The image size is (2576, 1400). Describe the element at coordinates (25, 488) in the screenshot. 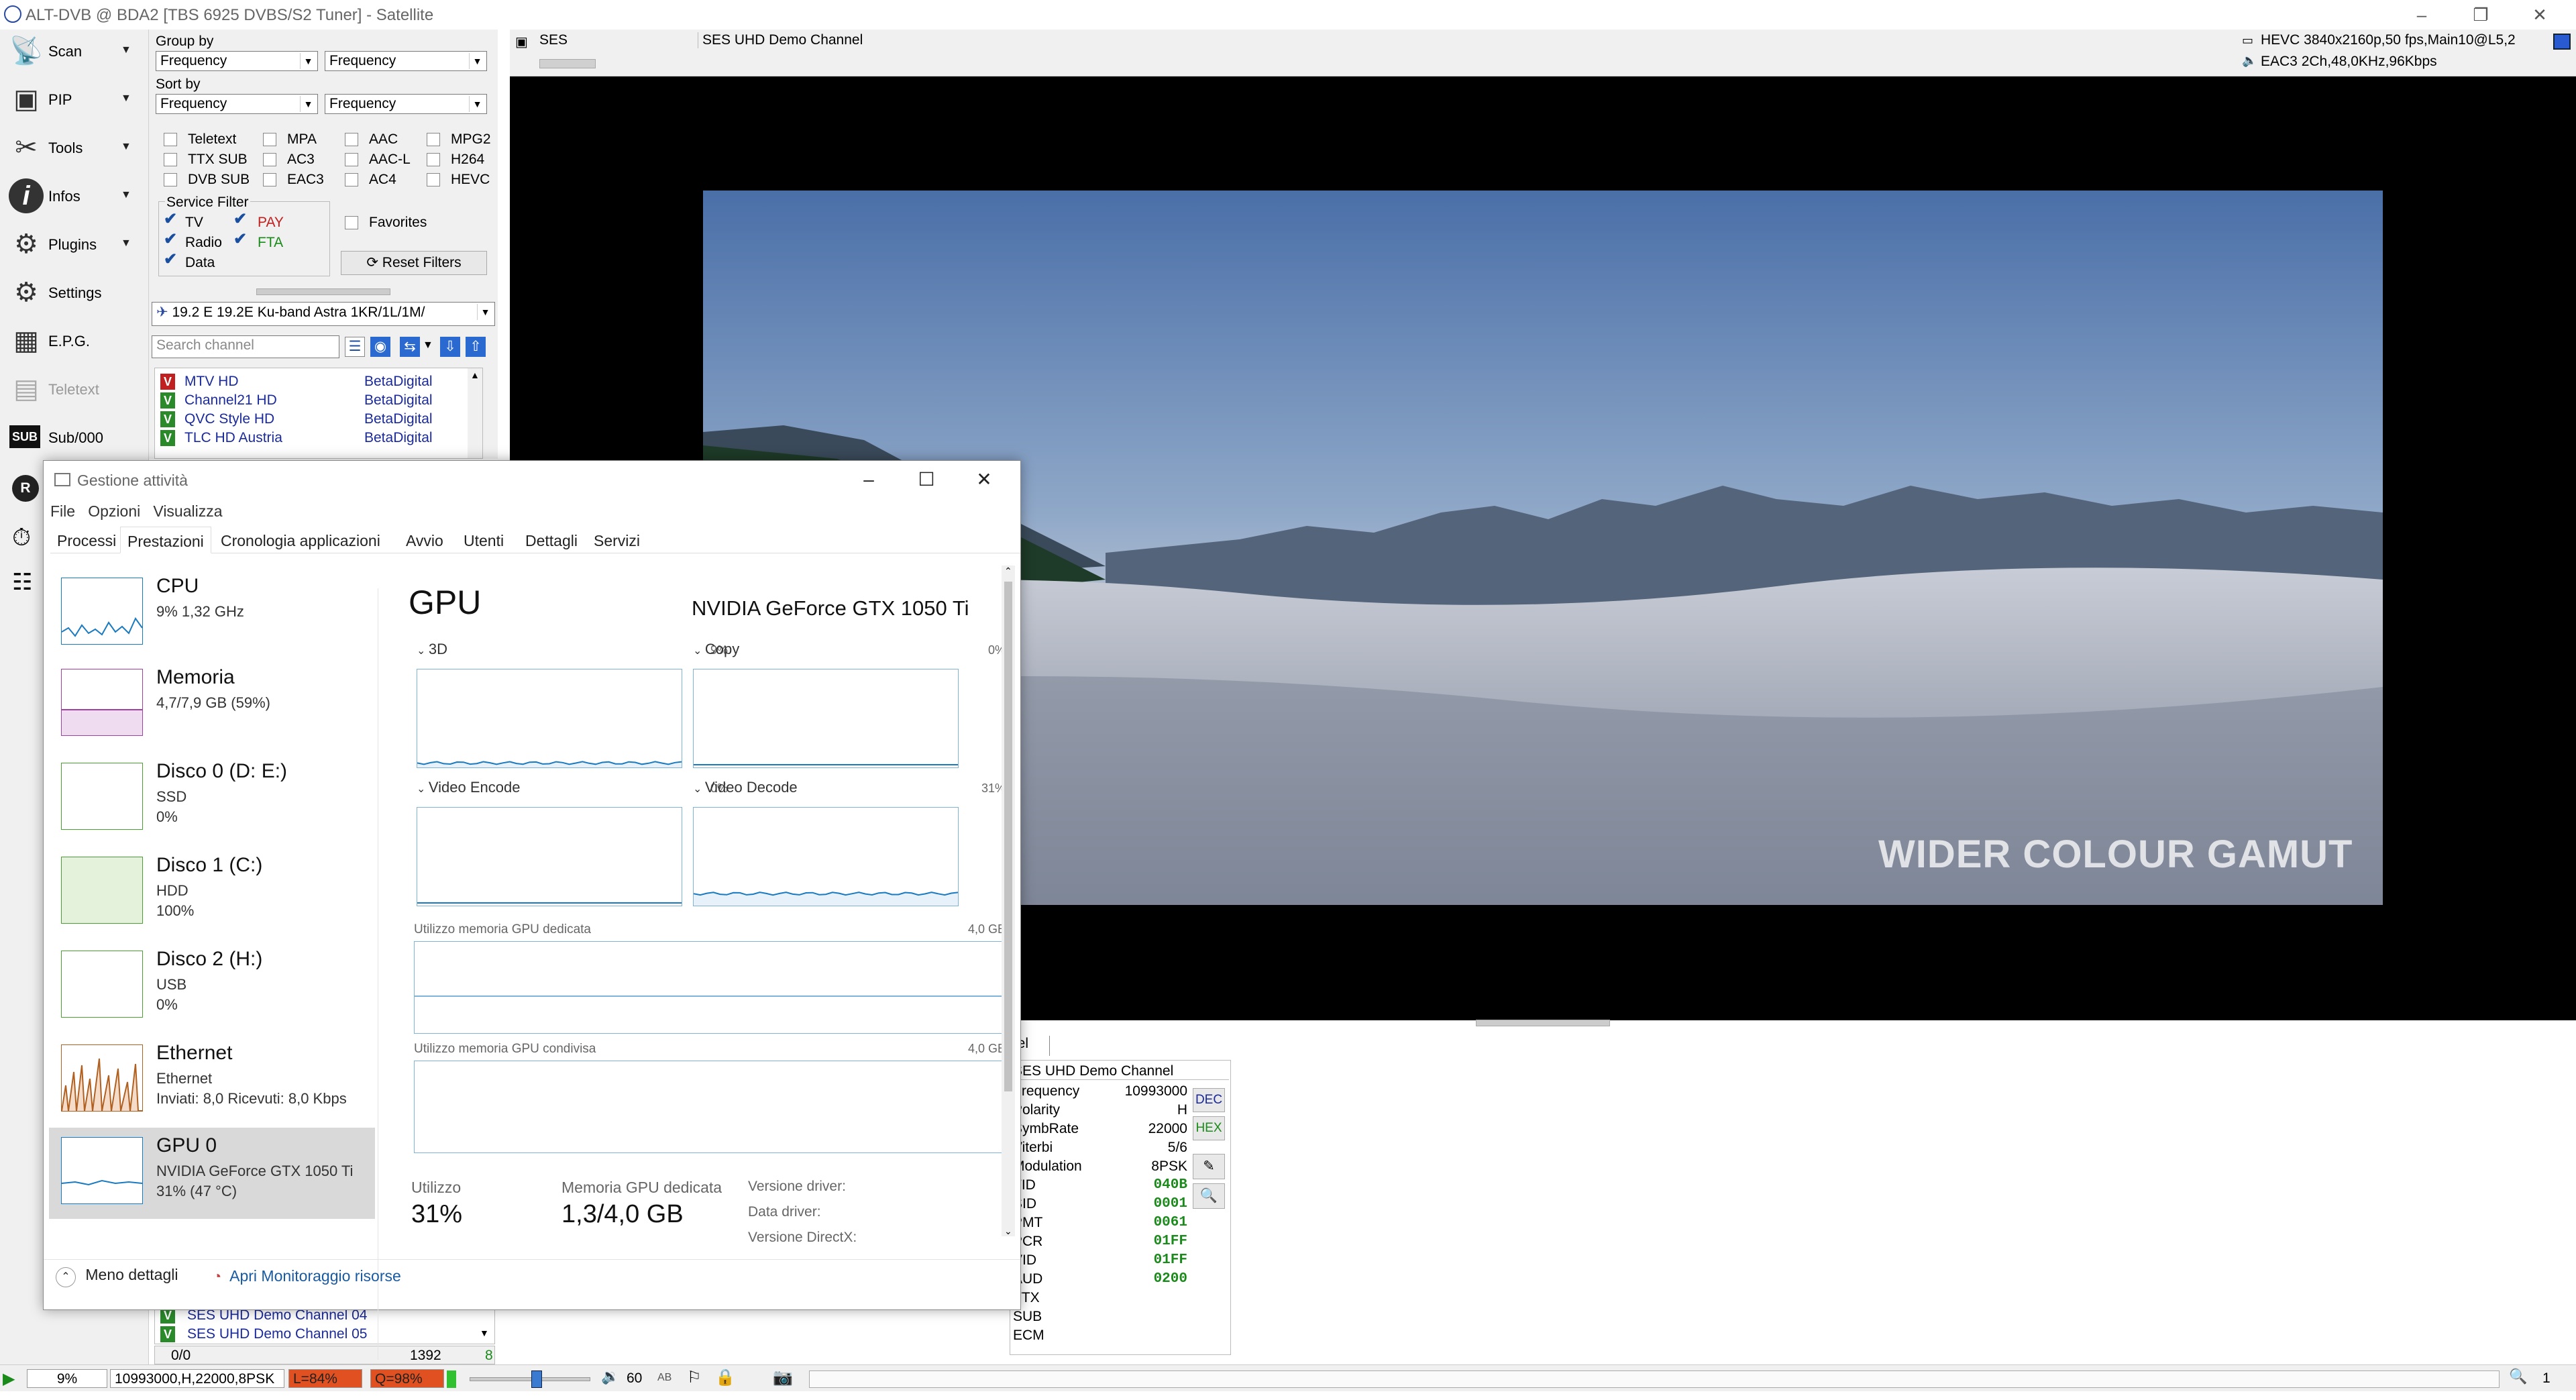

I see `record-icon: R` at that location.